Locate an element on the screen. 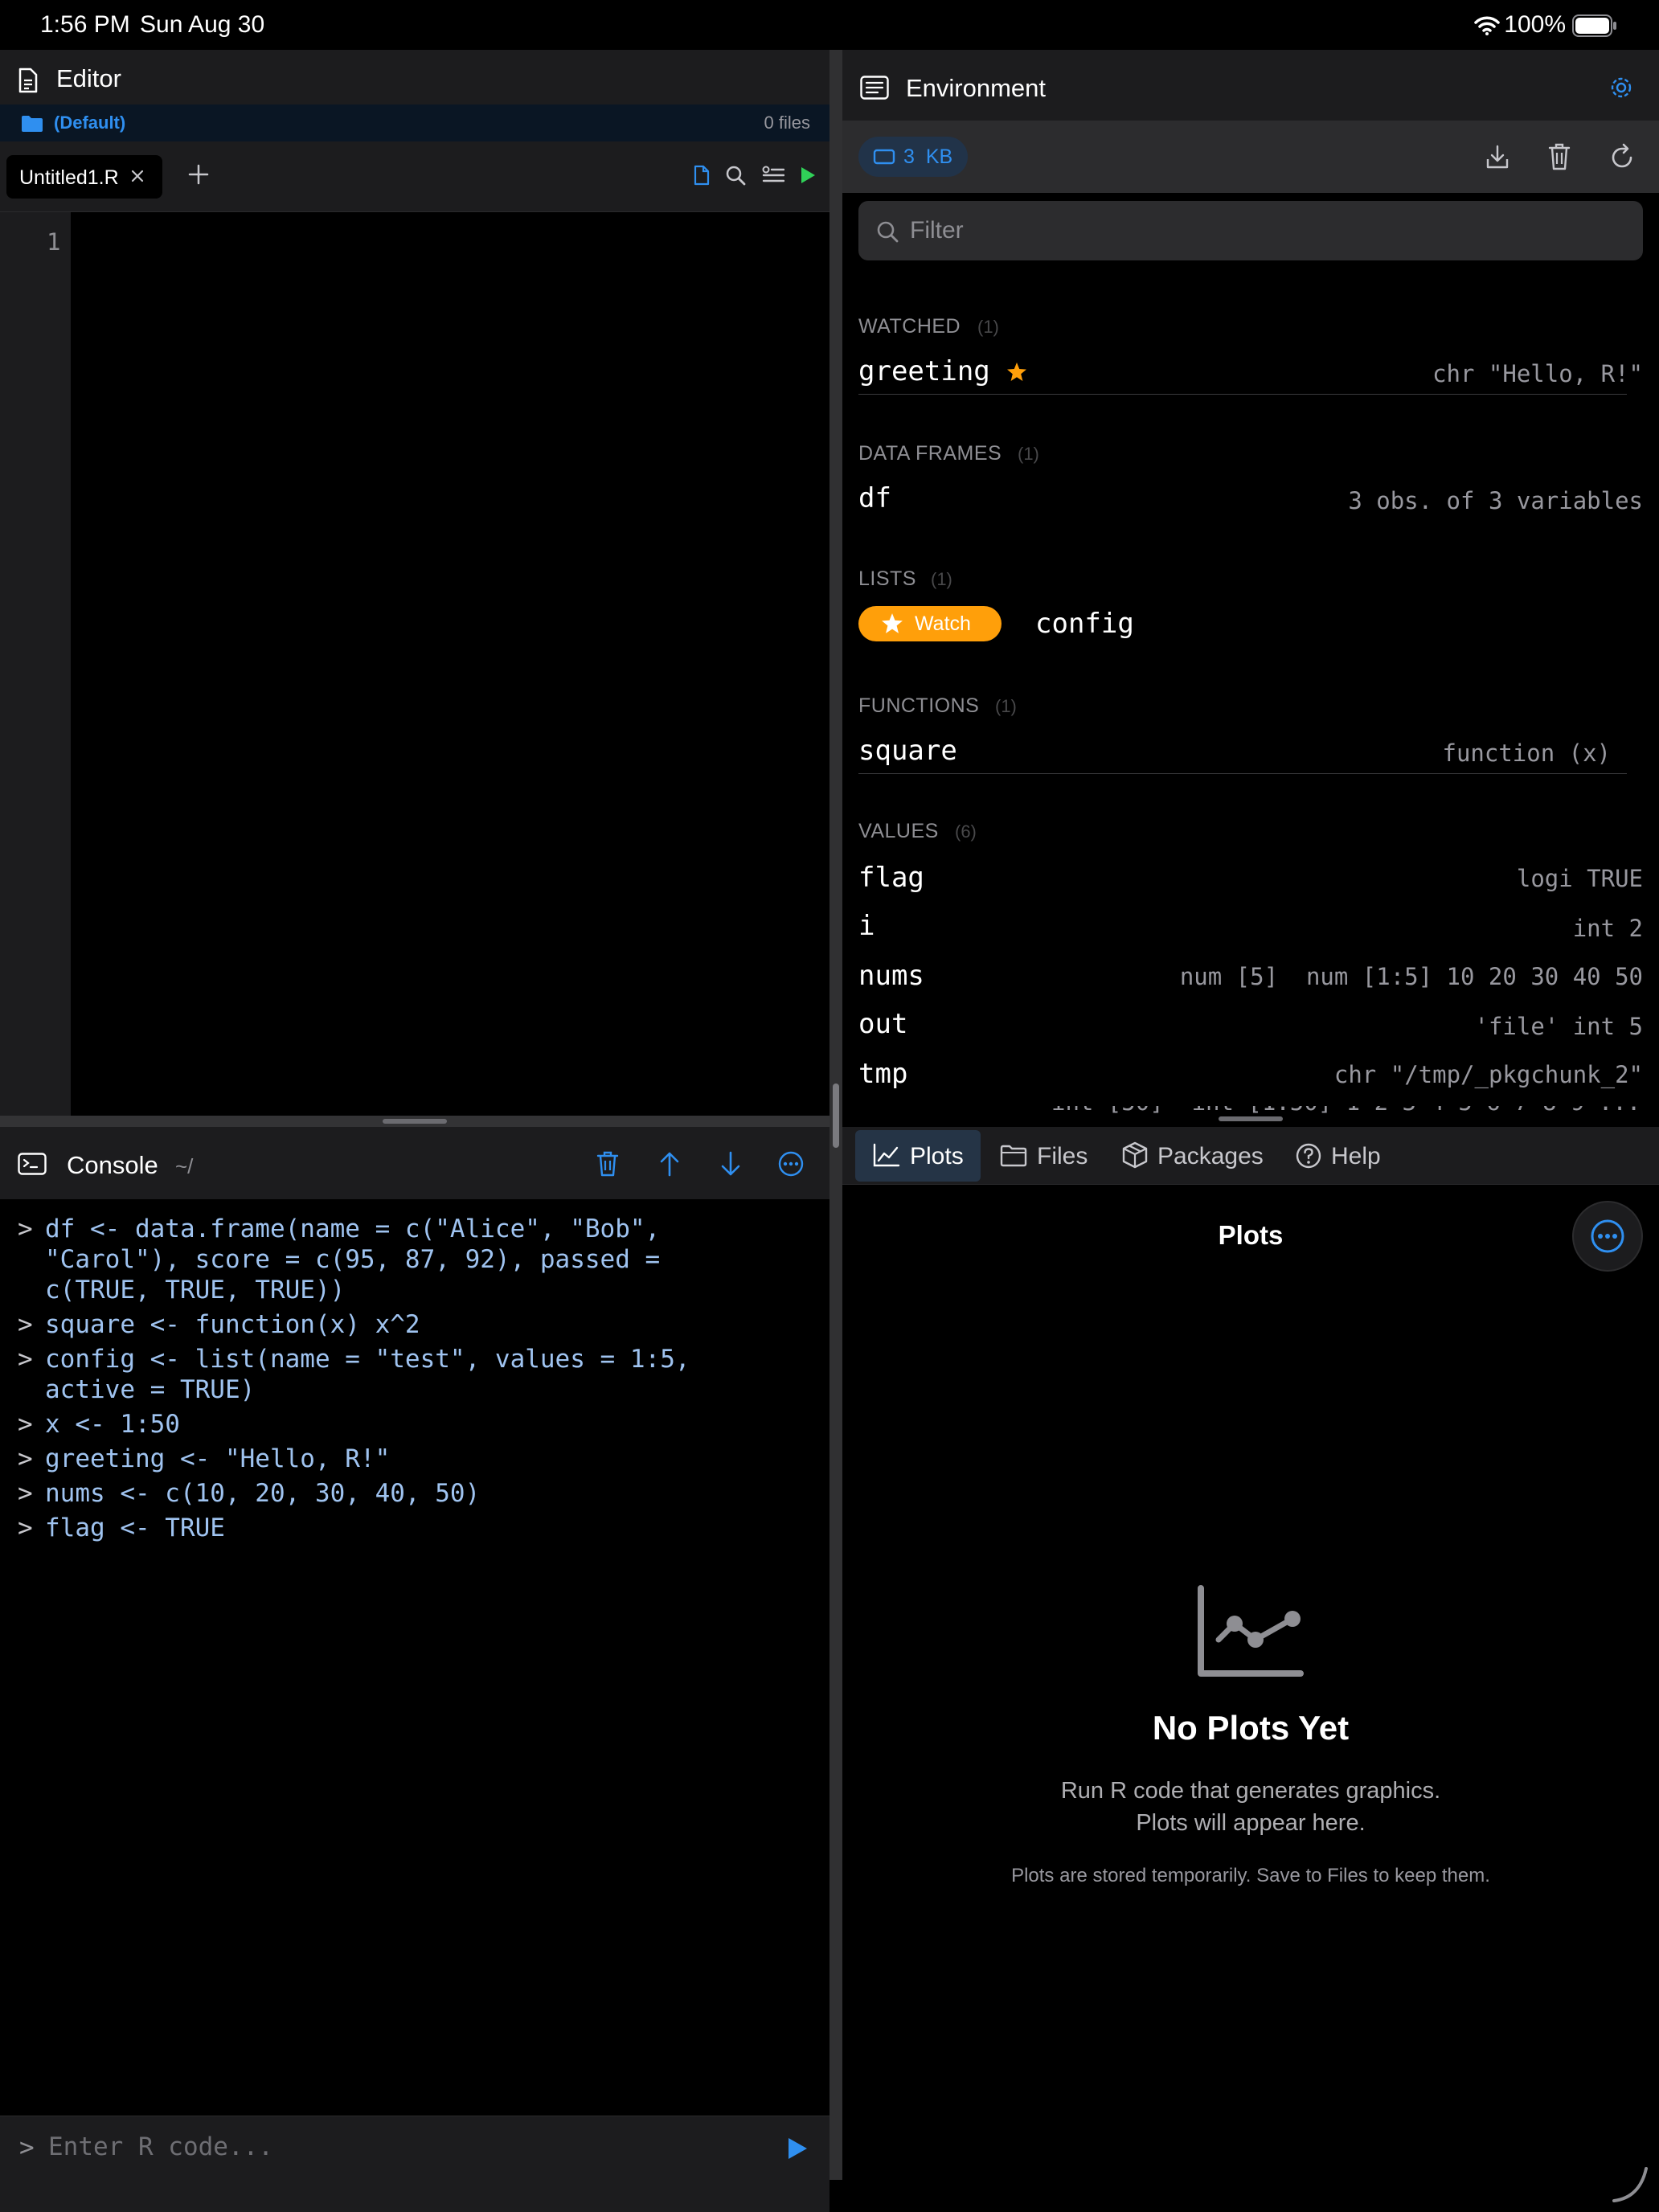 The image size is (1659, 2212). tab-help: Help is located at coordinates (1356, 1156).